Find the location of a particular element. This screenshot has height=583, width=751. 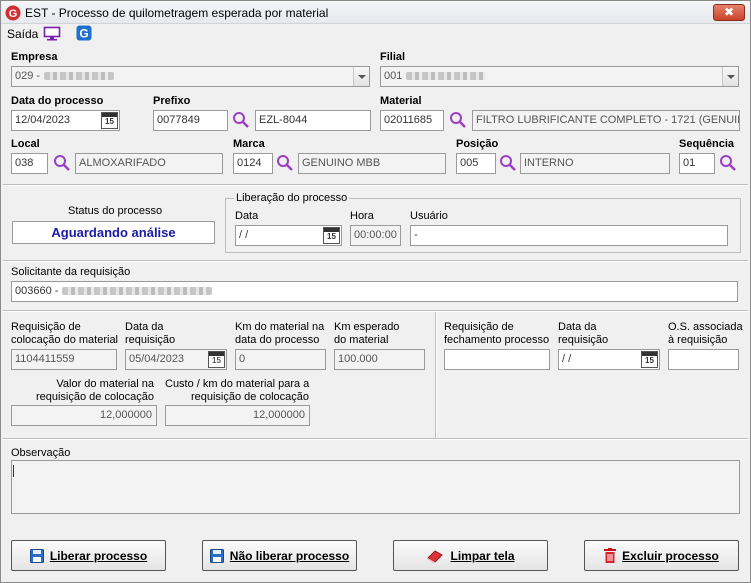

text-caret is located at coordinates (13, 471).